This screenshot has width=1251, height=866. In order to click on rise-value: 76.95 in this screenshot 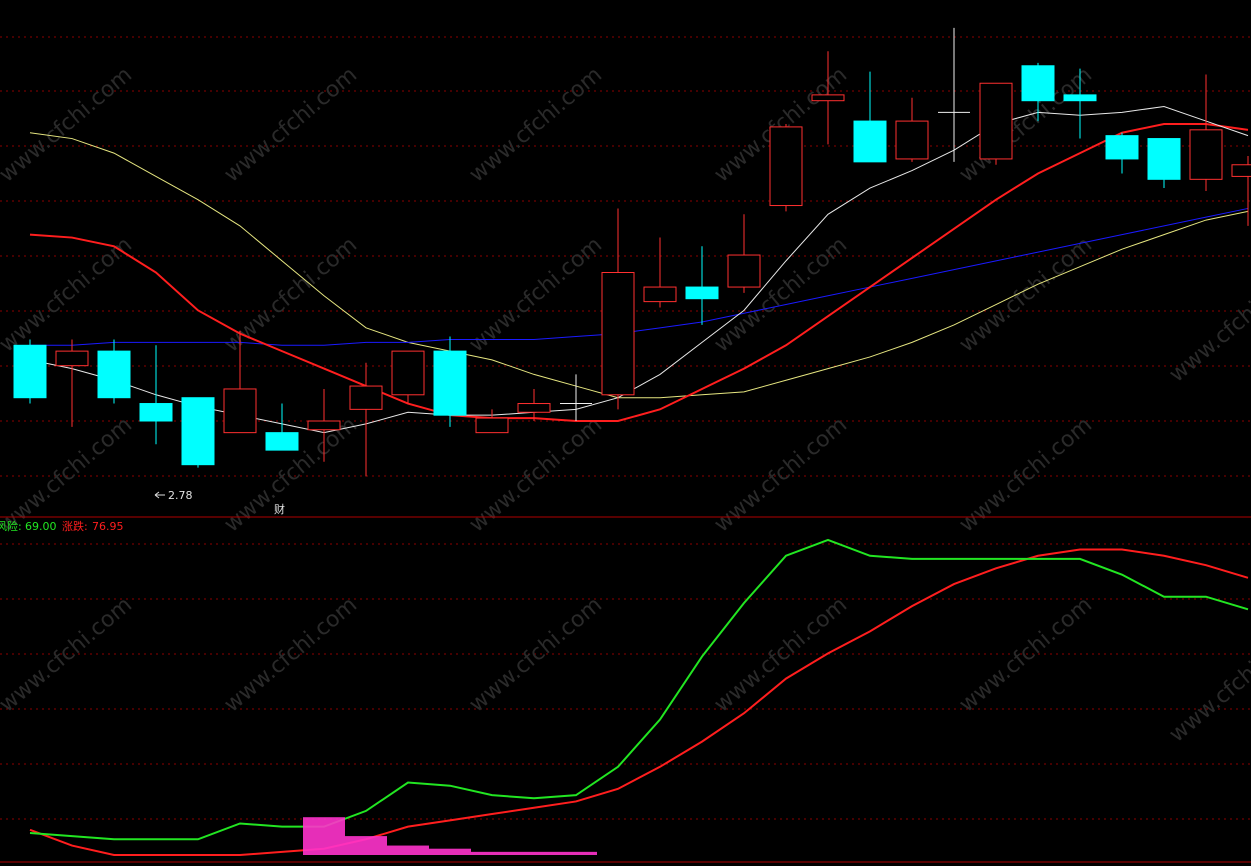, I will do `click(108, 526)`.